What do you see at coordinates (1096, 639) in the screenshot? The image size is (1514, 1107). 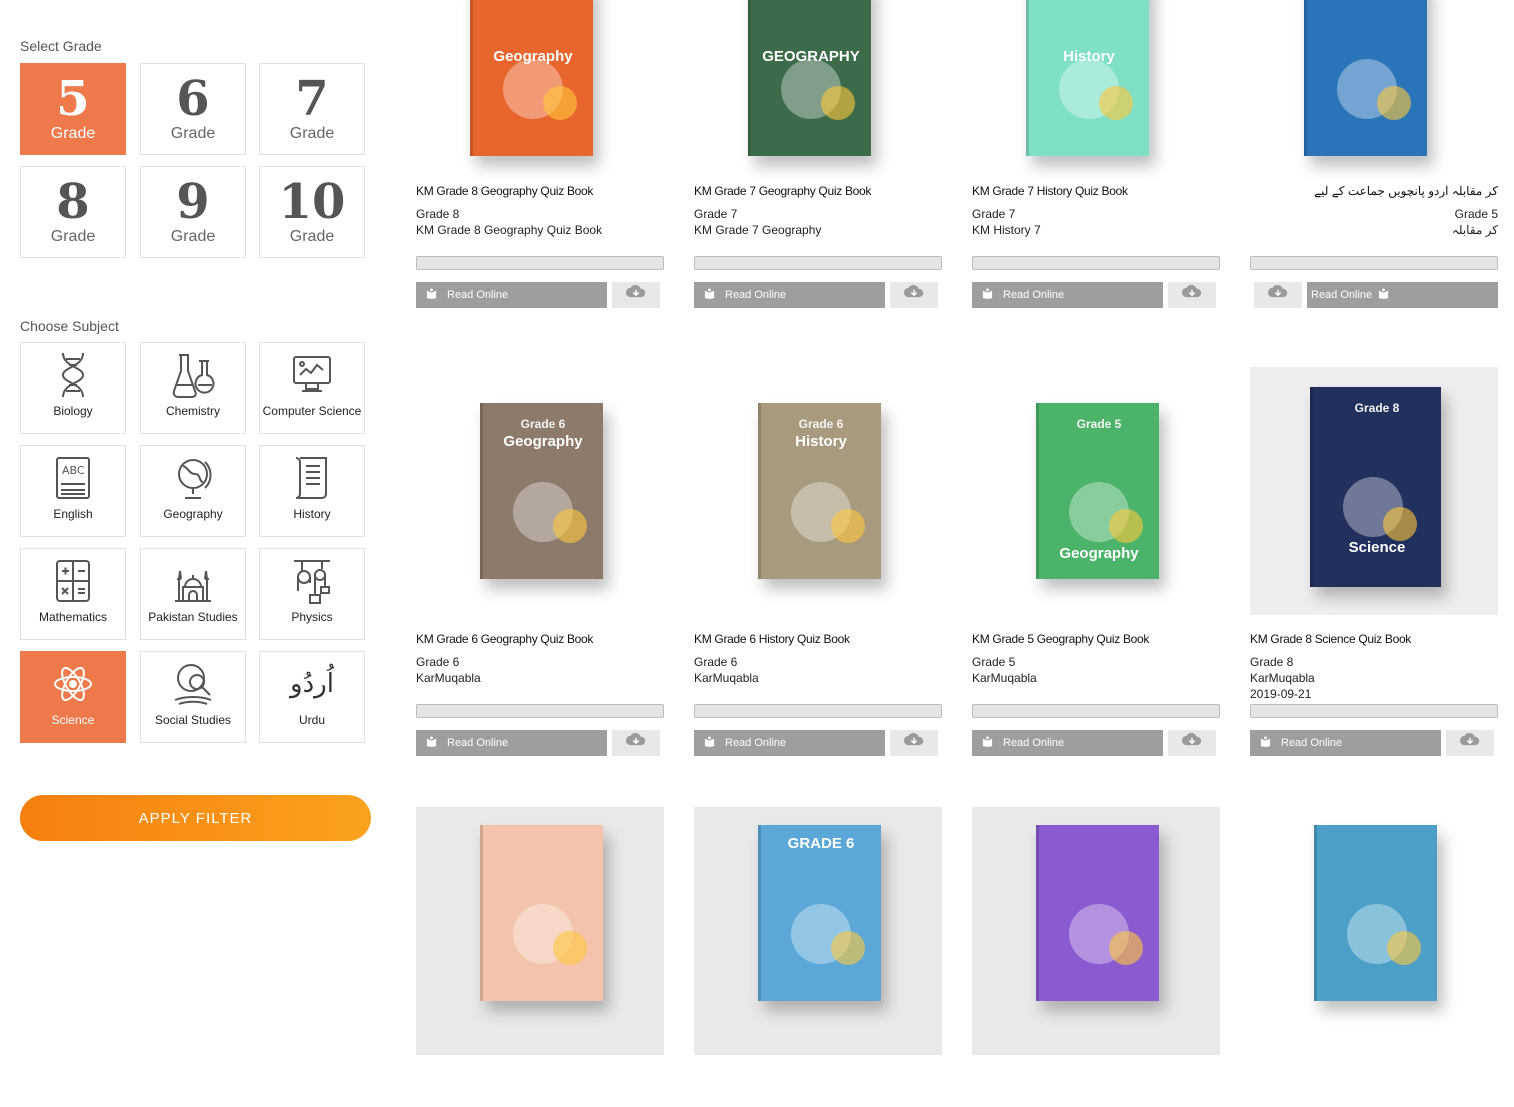 I see `book-title: KM Grade 5 Geography Quiz Book` at bounding box center [1096, 639].